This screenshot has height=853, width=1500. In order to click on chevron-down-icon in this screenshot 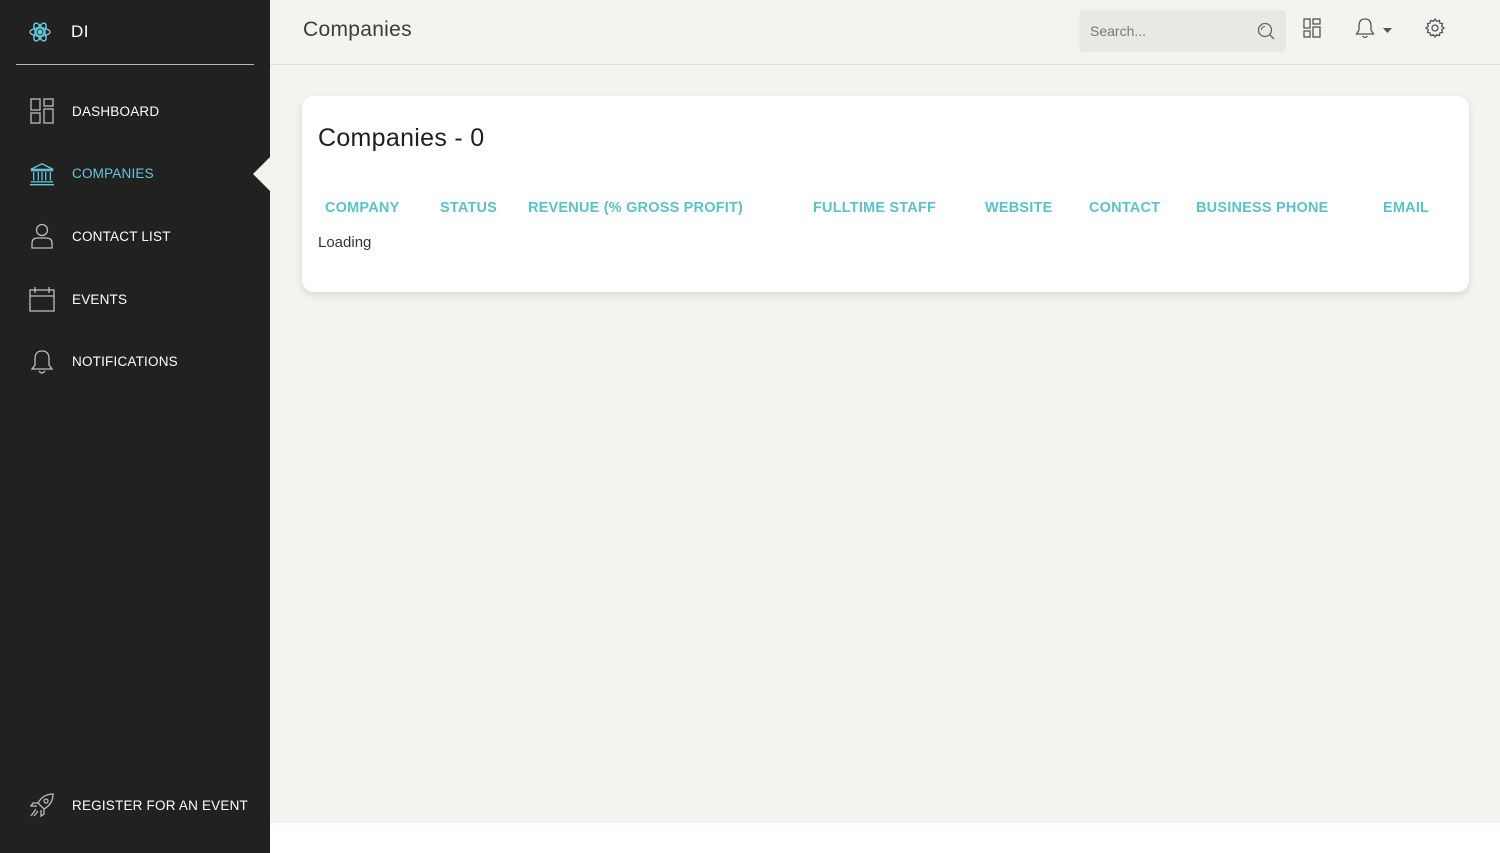, I will do `click(1387, 30)`.